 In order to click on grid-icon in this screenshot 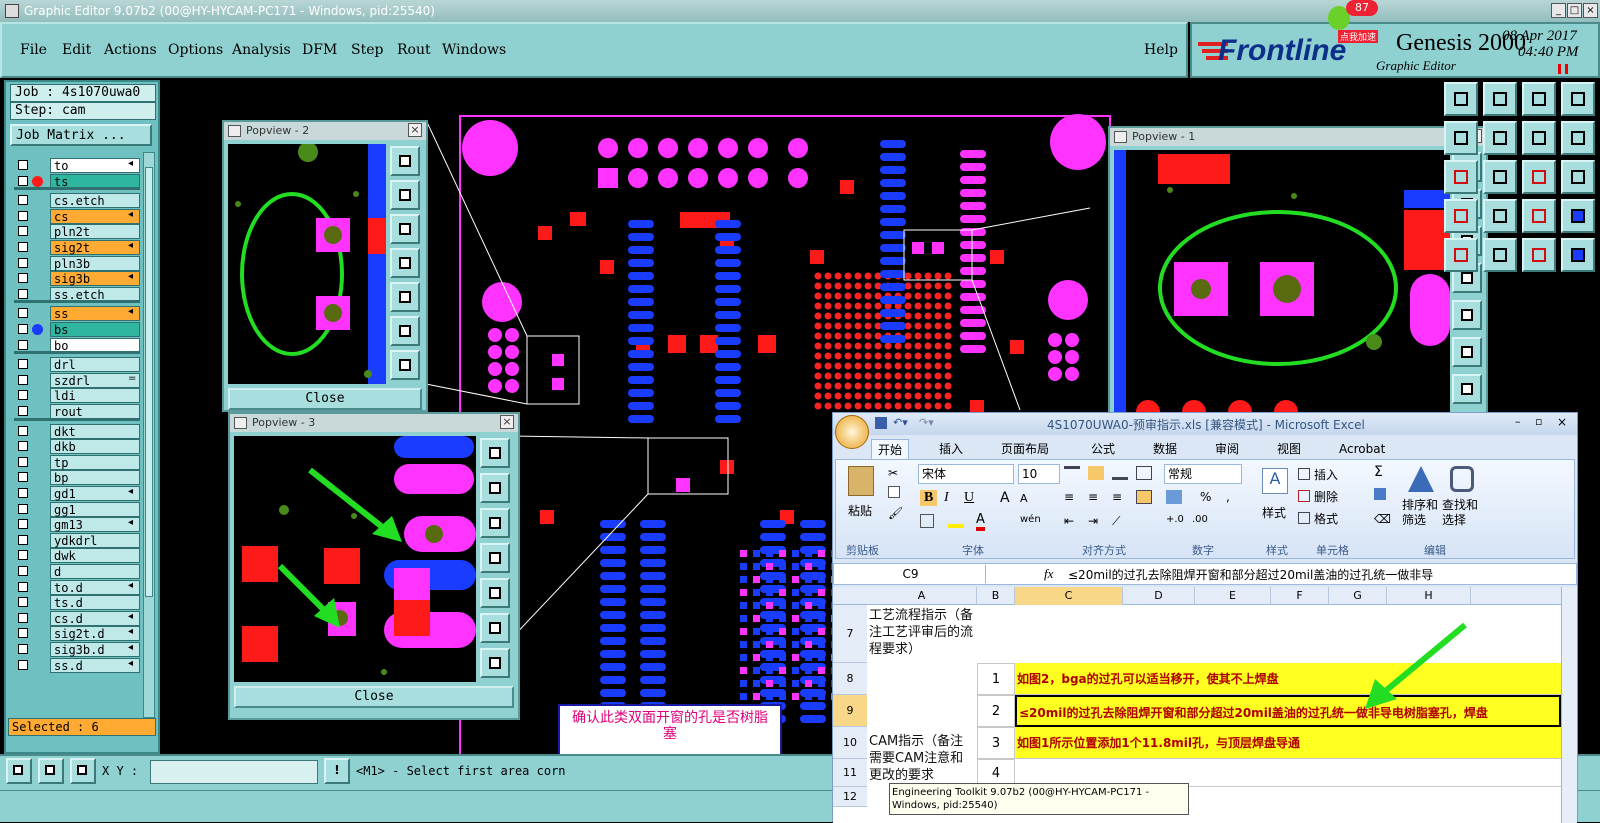, I will do `click(83, 771)`.